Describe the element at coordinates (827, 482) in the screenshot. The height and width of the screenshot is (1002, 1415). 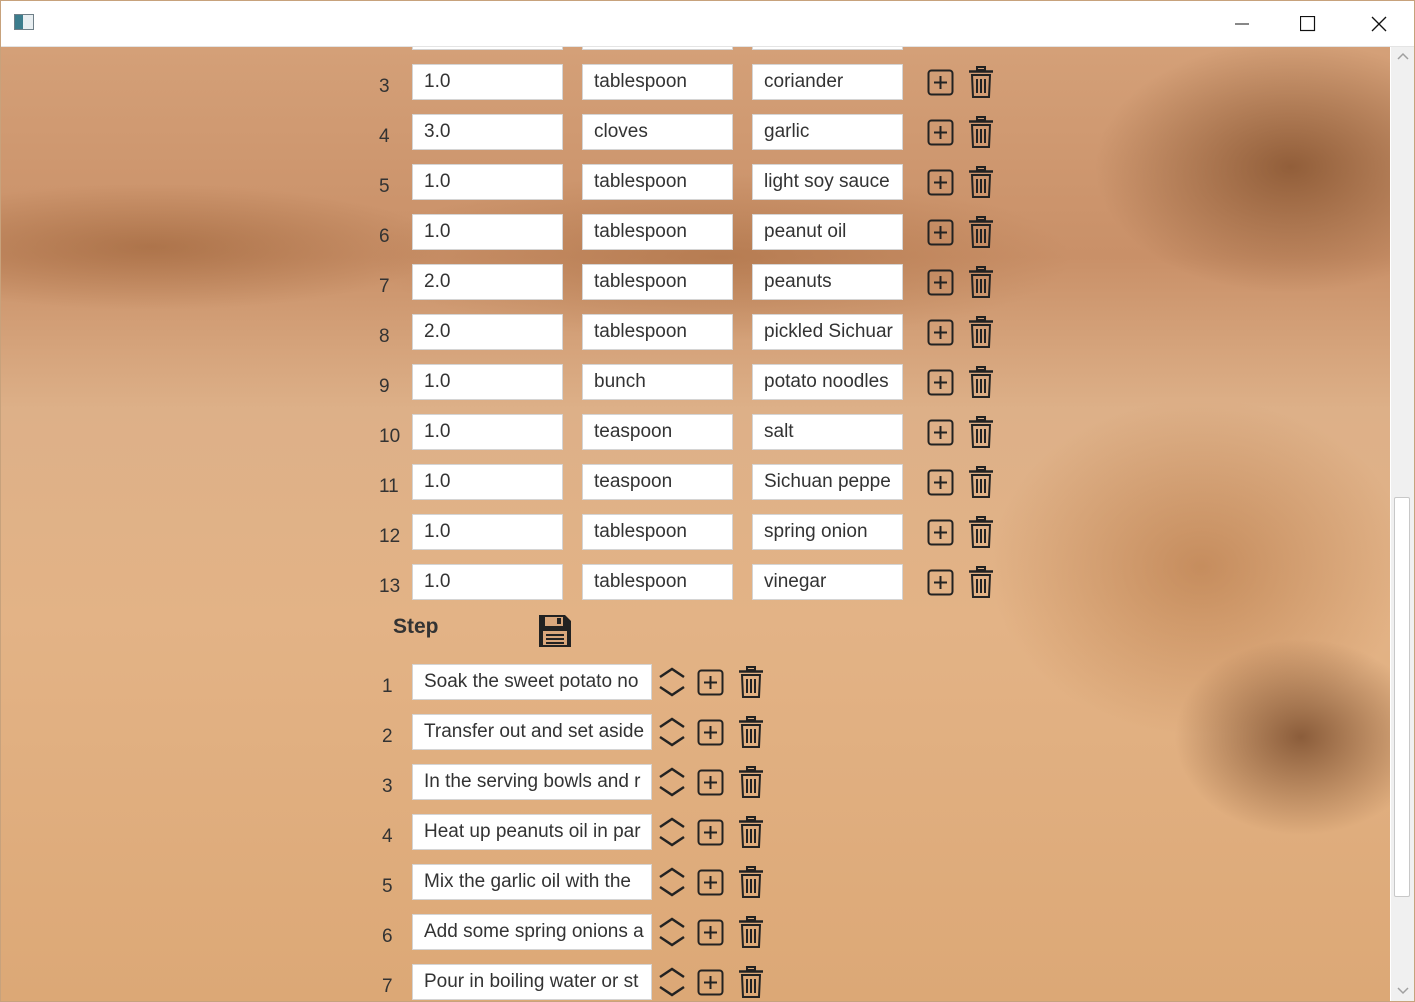
I see `ingredient-name-field: Sichuan peppe` at that location.